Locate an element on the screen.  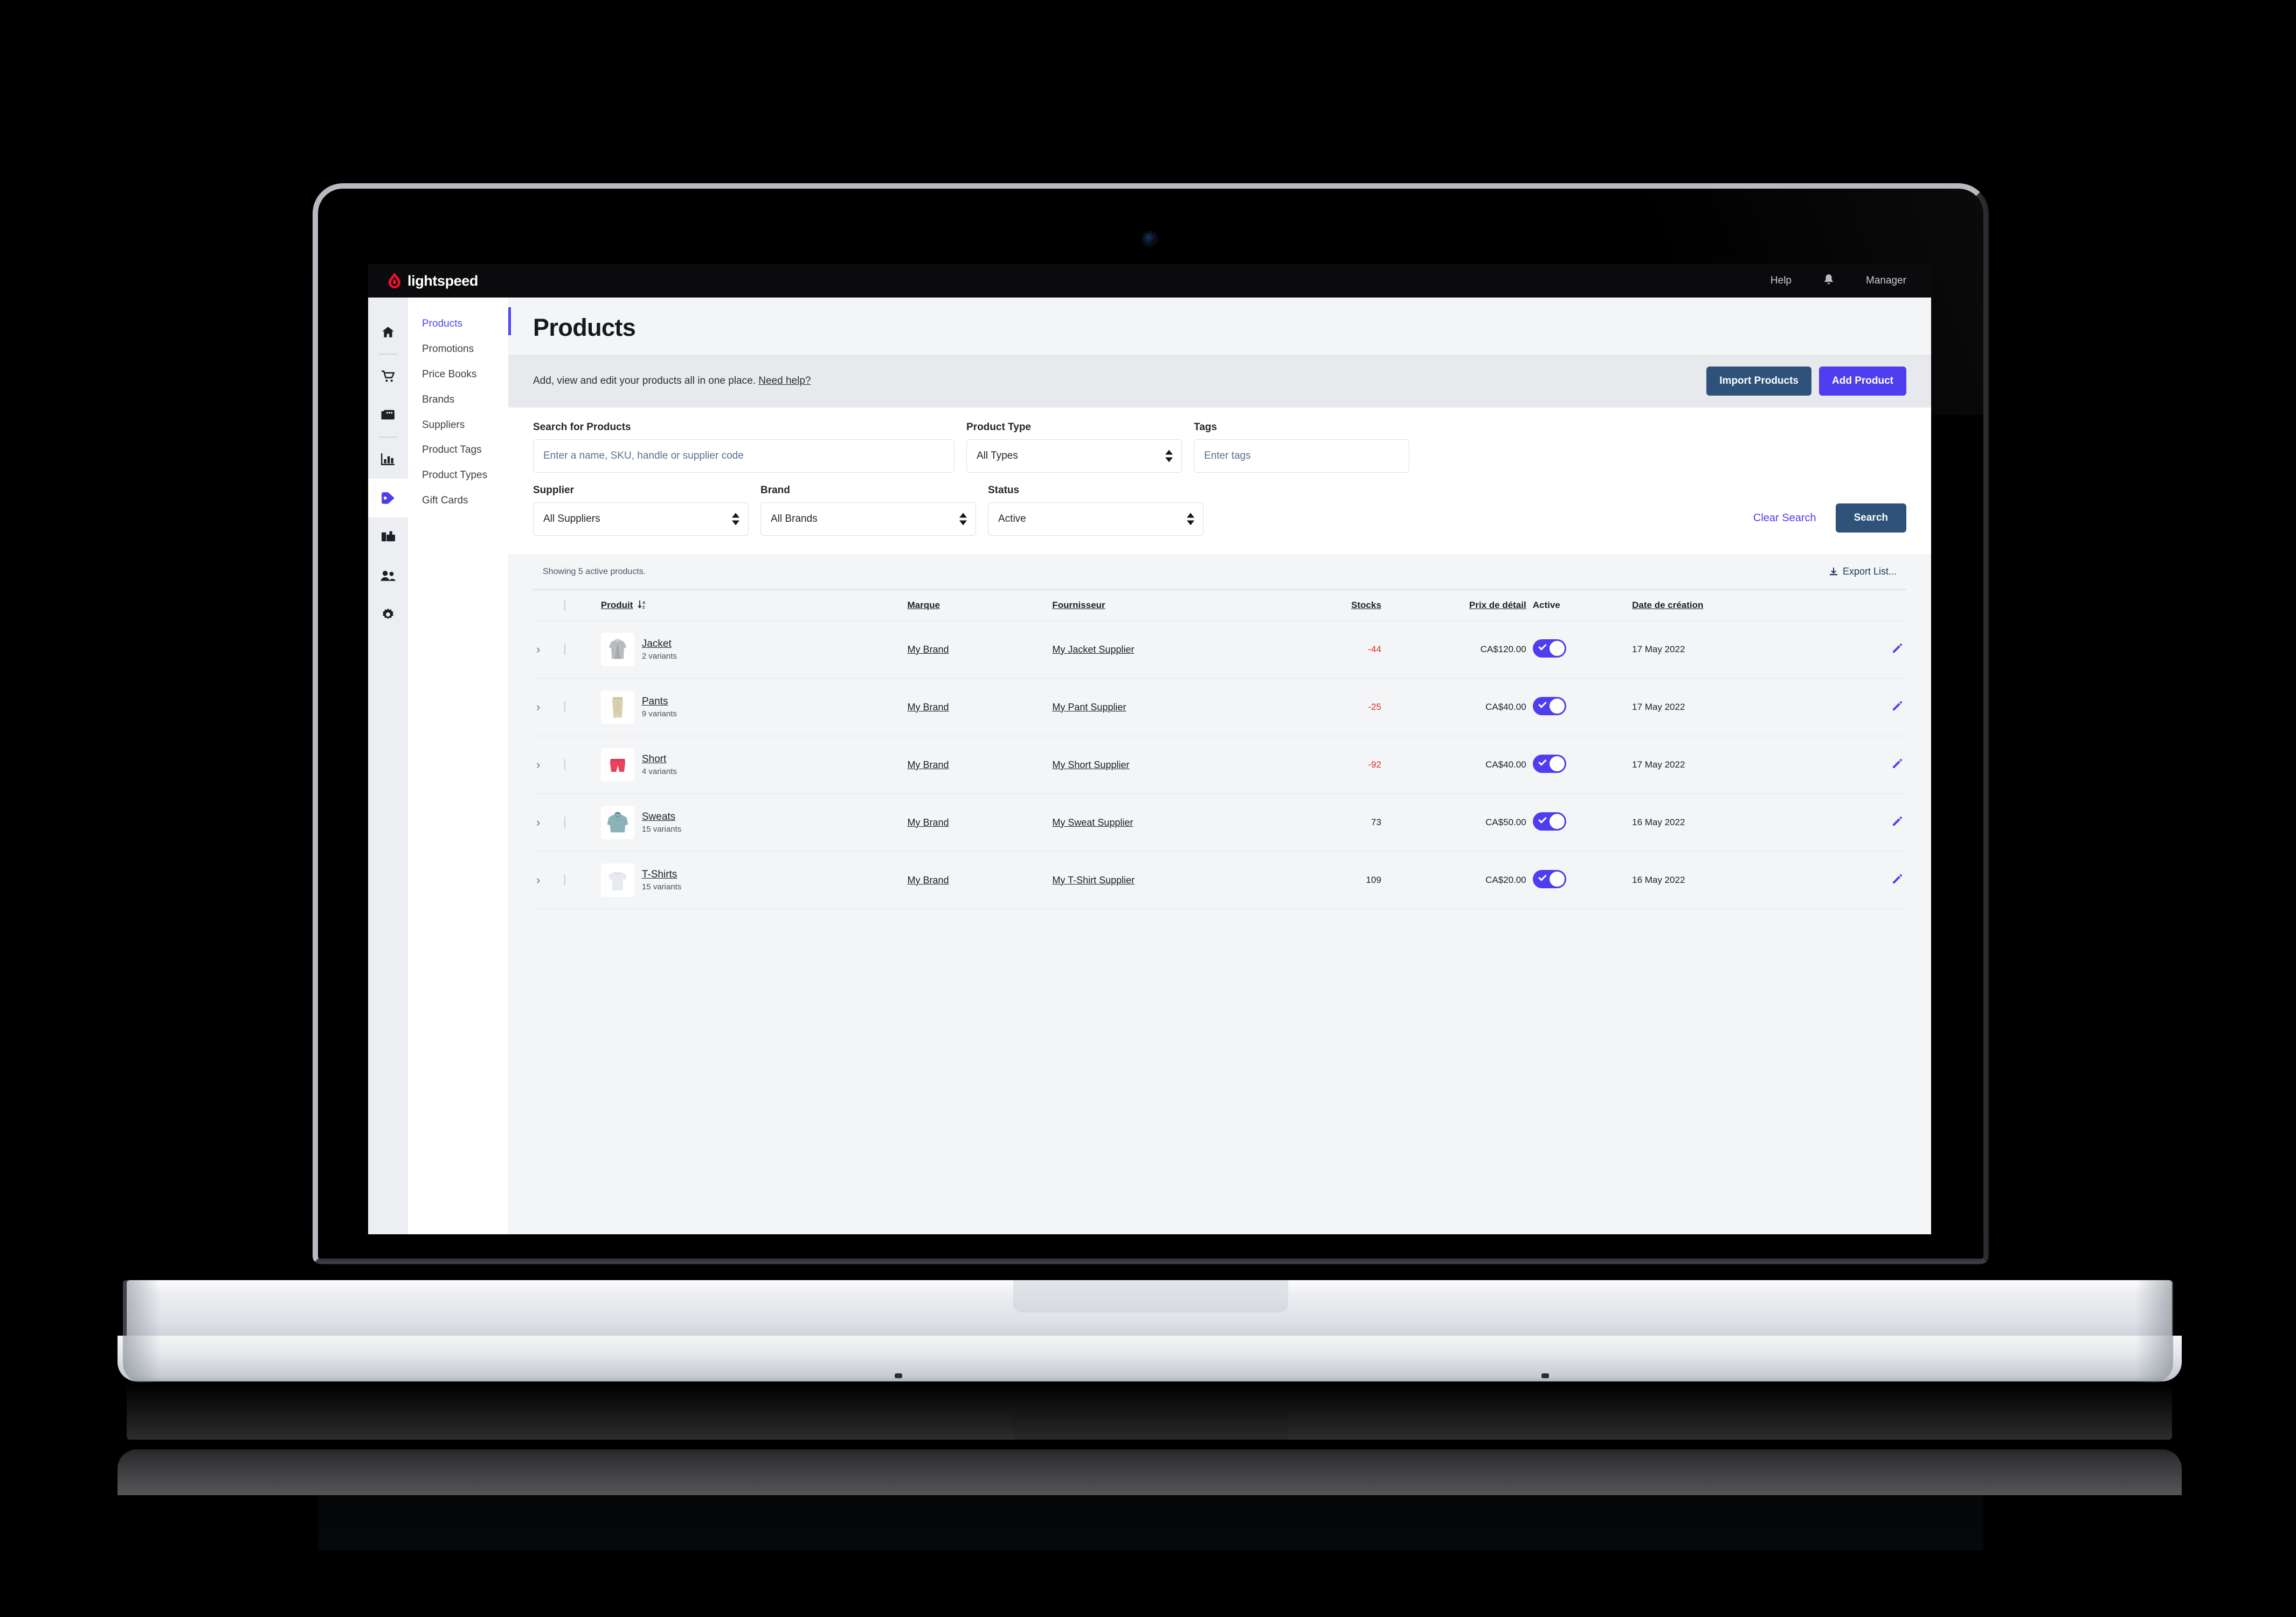
rail-item-register is located at coordinates (388, 415).